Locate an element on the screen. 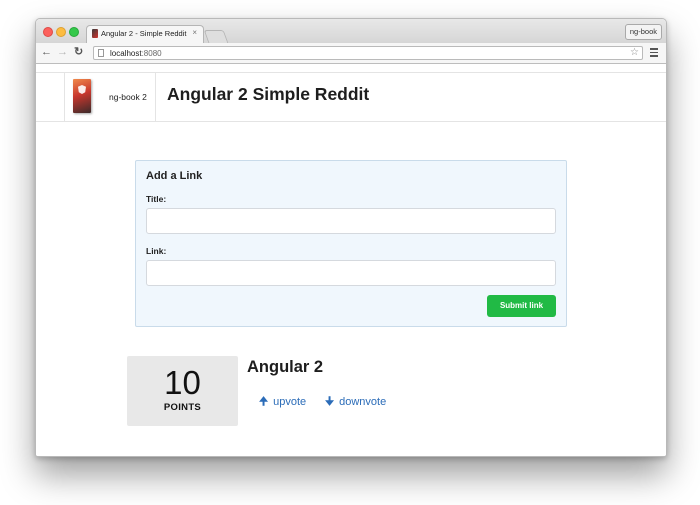 The height and width of the screenshot is (505, 700). browser-toolbar: ← → ↻ localhost:8080 ☆ is located at coordinates (351, 53).